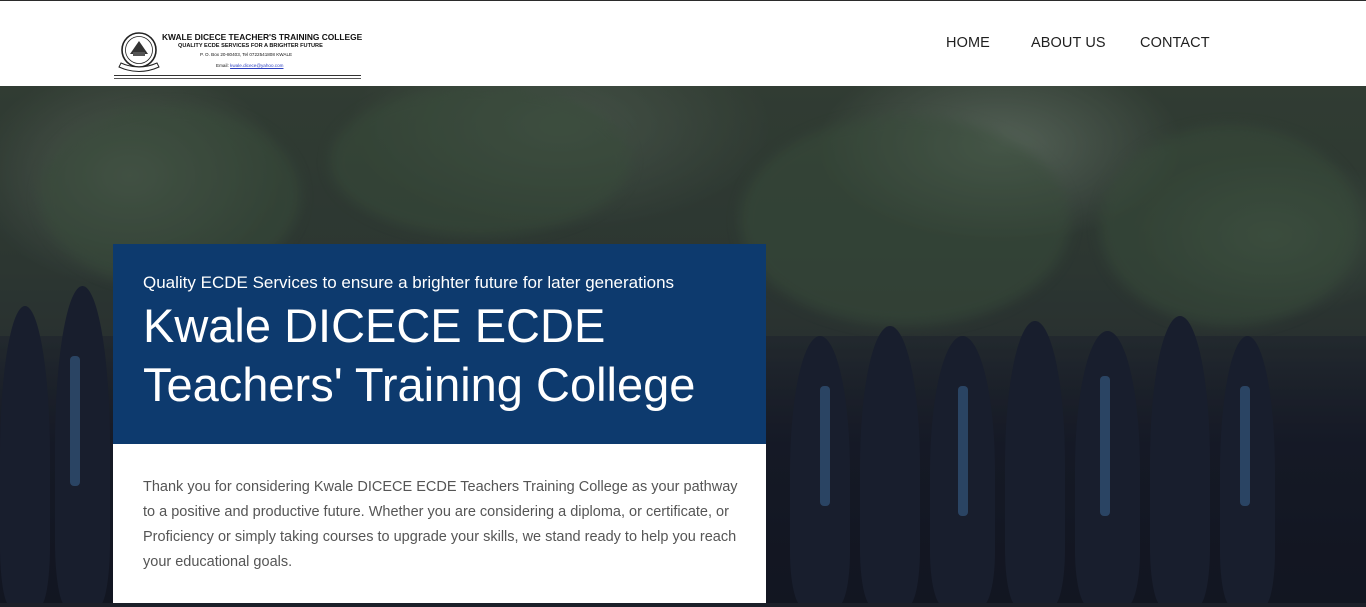 The image size is (1366, 607). Describe the element at coordinates (968, 44) in the screenshot. I see `nav-home-link: HOME` at that location.